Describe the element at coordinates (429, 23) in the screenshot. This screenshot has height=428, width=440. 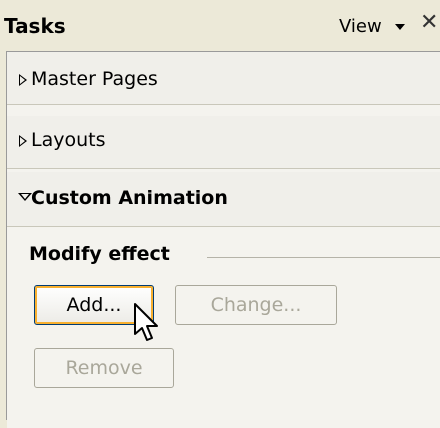
I see `close-icon: ✕` at that location.